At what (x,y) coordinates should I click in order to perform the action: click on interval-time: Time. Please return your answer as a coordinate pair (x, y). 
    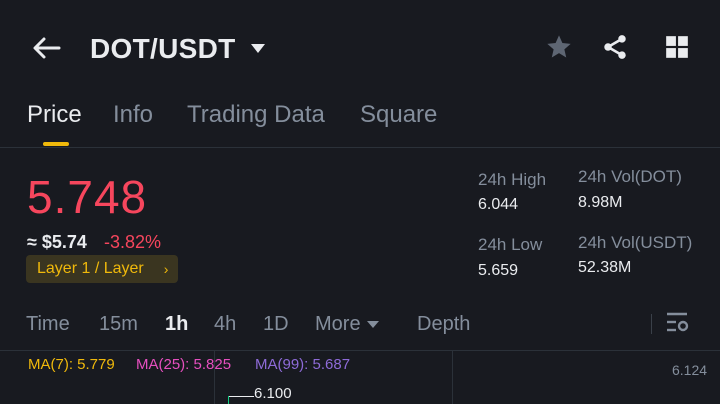
    Looking at the image, I should click on (48, 324).